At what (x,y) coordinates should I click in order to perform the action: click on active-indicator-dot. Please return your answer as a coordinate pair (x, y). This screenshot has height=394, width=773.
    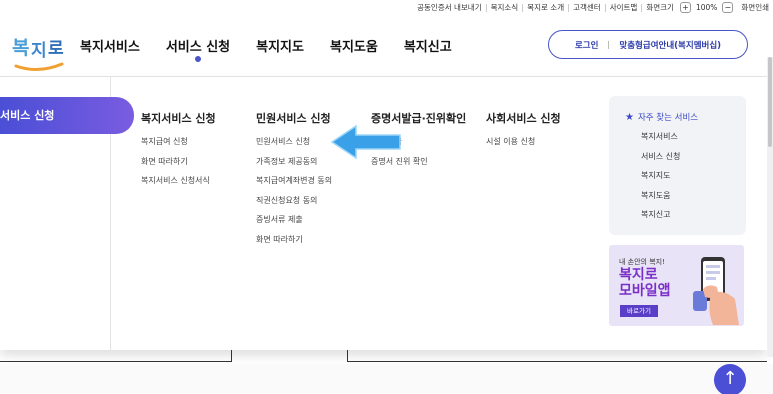
    Looking at the image, I should click on (197, 59).